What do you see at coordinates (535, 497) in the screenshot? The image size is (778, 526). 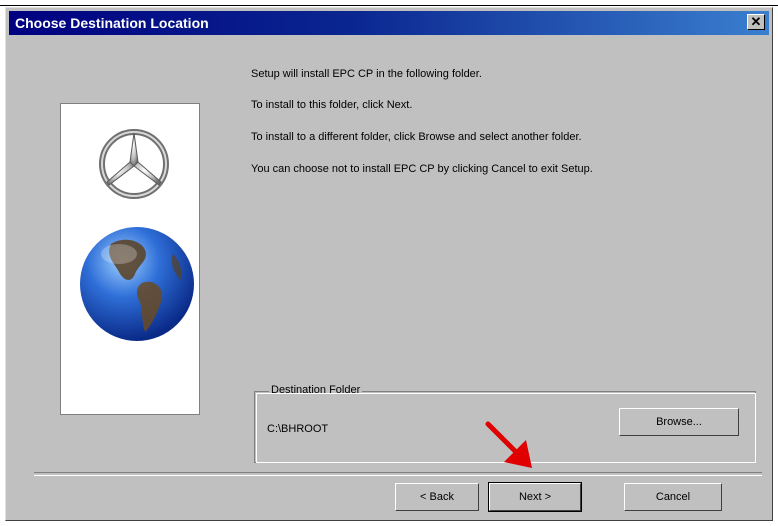 I see `next-button: Next >` at bounding box center [535, 497].